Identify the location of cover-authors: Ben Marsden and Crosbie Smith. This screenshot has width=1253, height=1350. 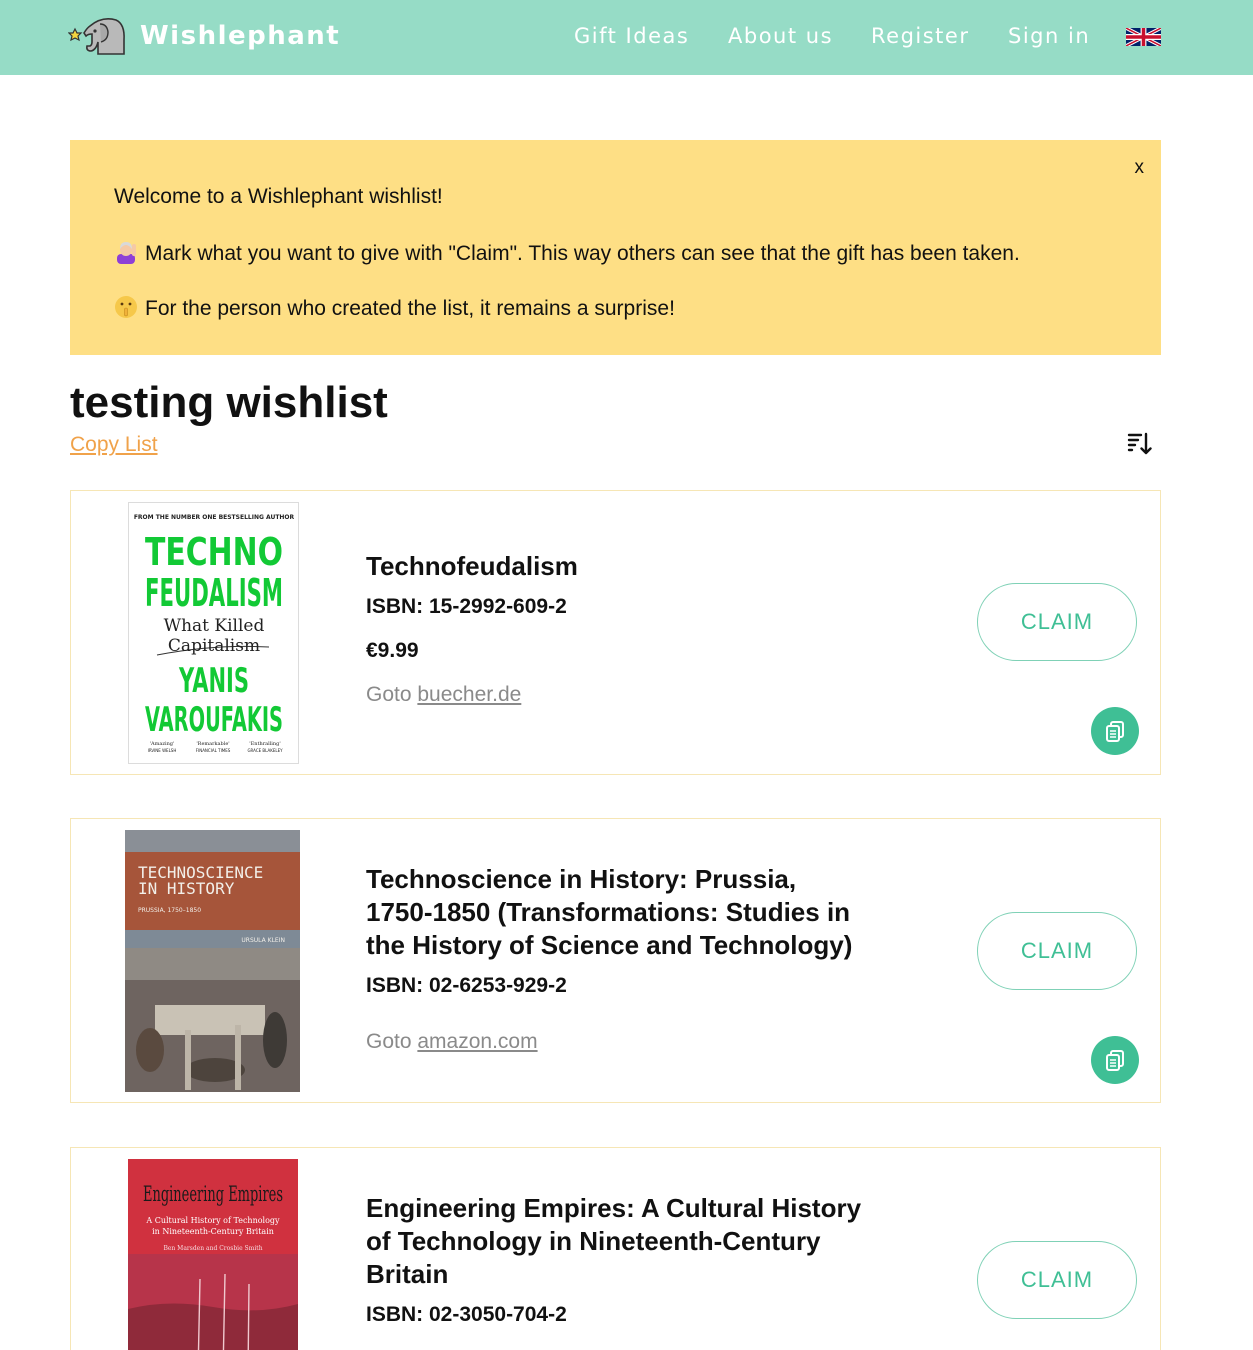
(212, 1248).